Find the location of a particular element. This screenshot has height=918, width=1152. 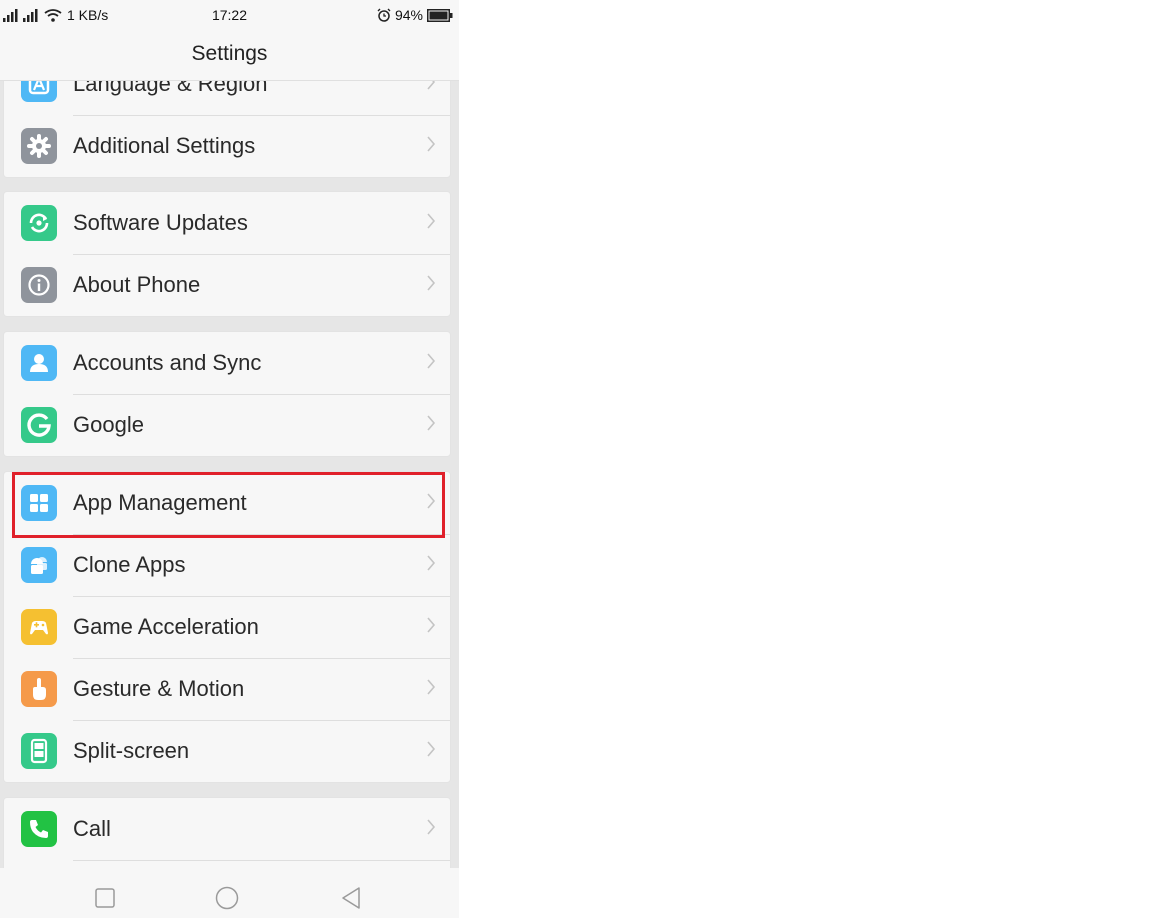

highlight-box is located at coordinates (228, 505).